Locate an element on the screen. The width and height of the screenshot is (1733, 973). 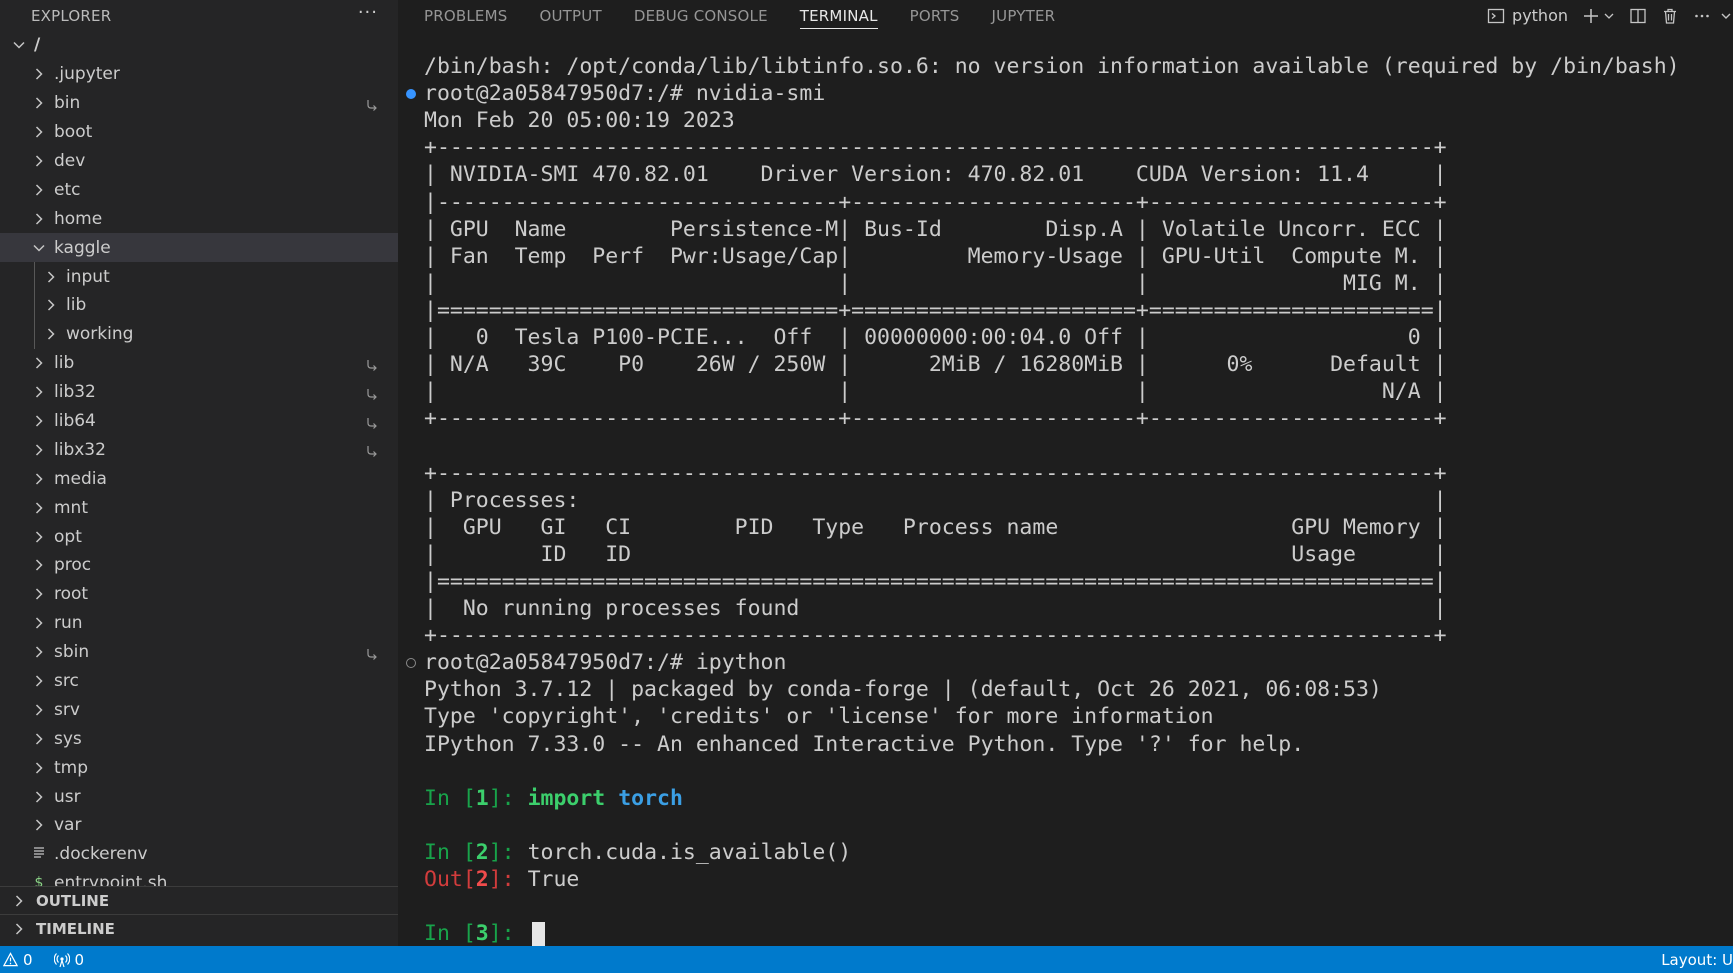
tree-item: srv is located at coordinates (199, 709).